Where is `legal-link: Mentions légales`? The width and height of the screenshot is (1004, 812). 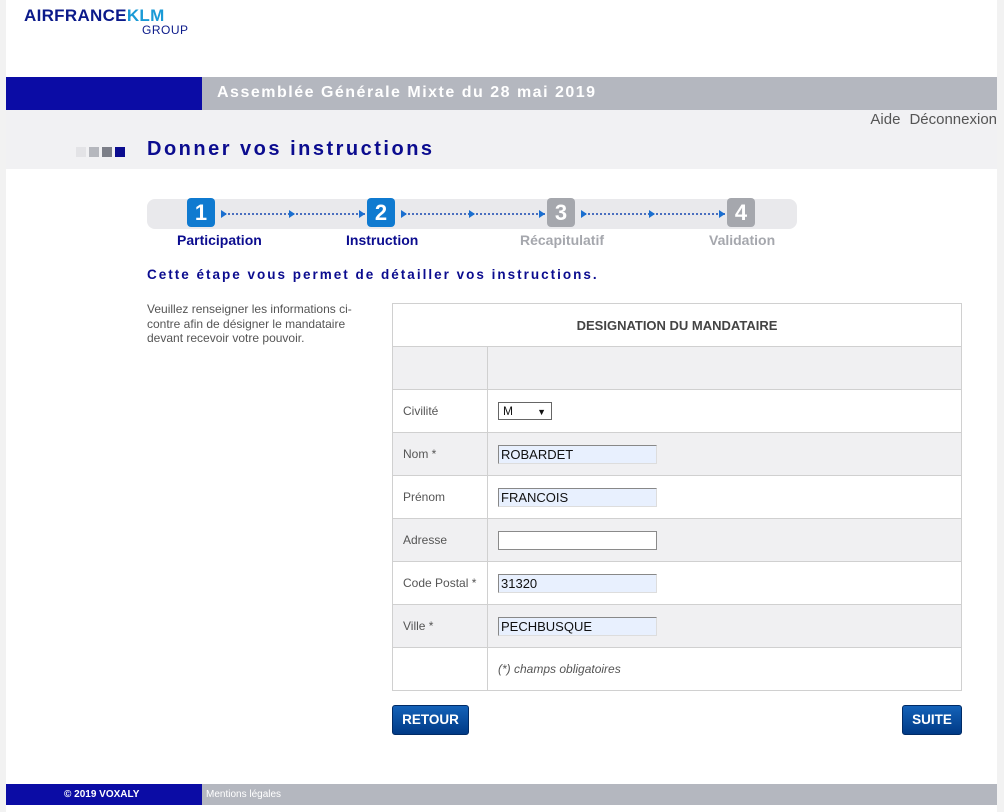 legal-link: Mentions légales is located at coordinates (243, 794).